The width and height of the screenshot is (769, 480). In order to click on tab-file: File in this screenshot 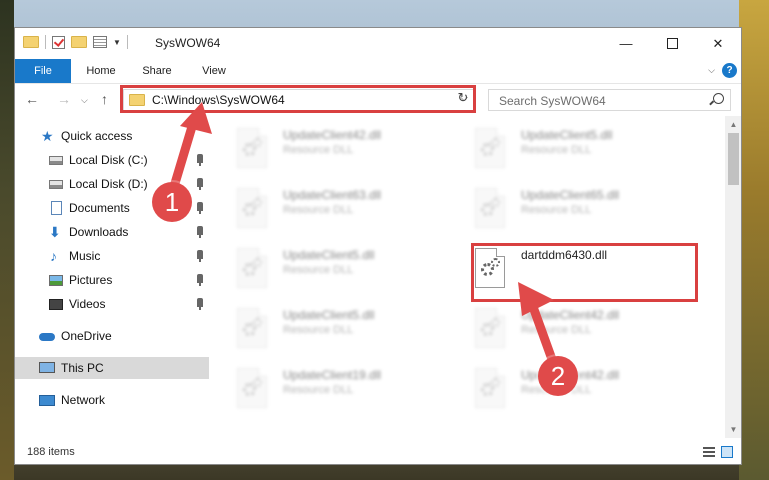, I will do `click(43, 71)`.